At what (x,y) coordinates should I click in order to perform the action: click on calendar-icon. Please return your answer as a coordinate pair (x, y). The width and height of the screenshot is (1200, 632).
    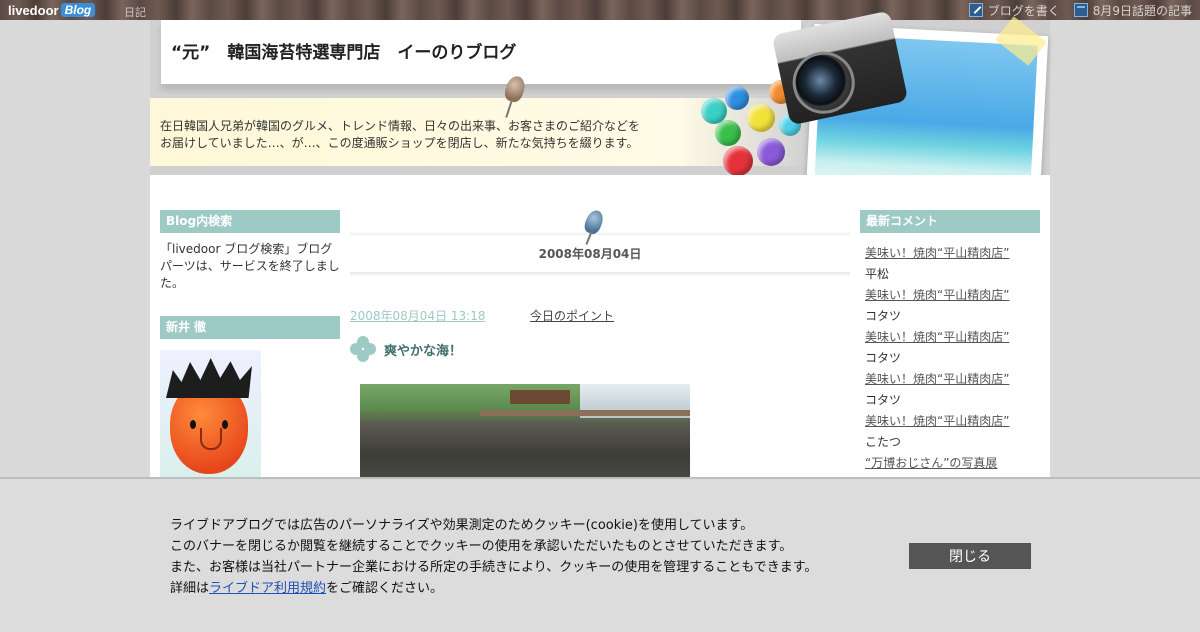
    Looking at the image, I should click on (1080, 10).